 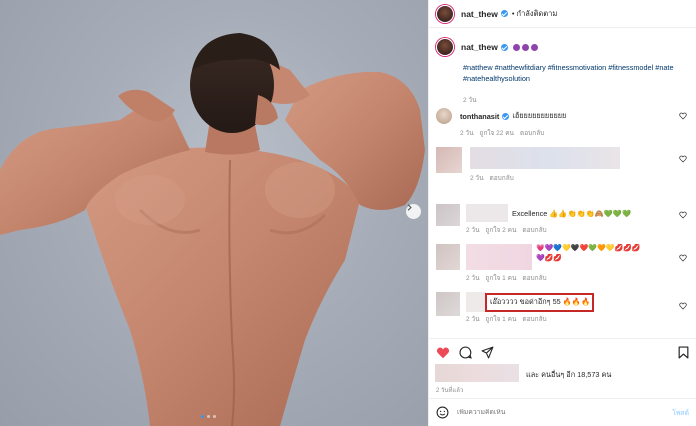 I want to click on comment-item: 2 วัน ตอบกลับ, so click(x=563, y=165).